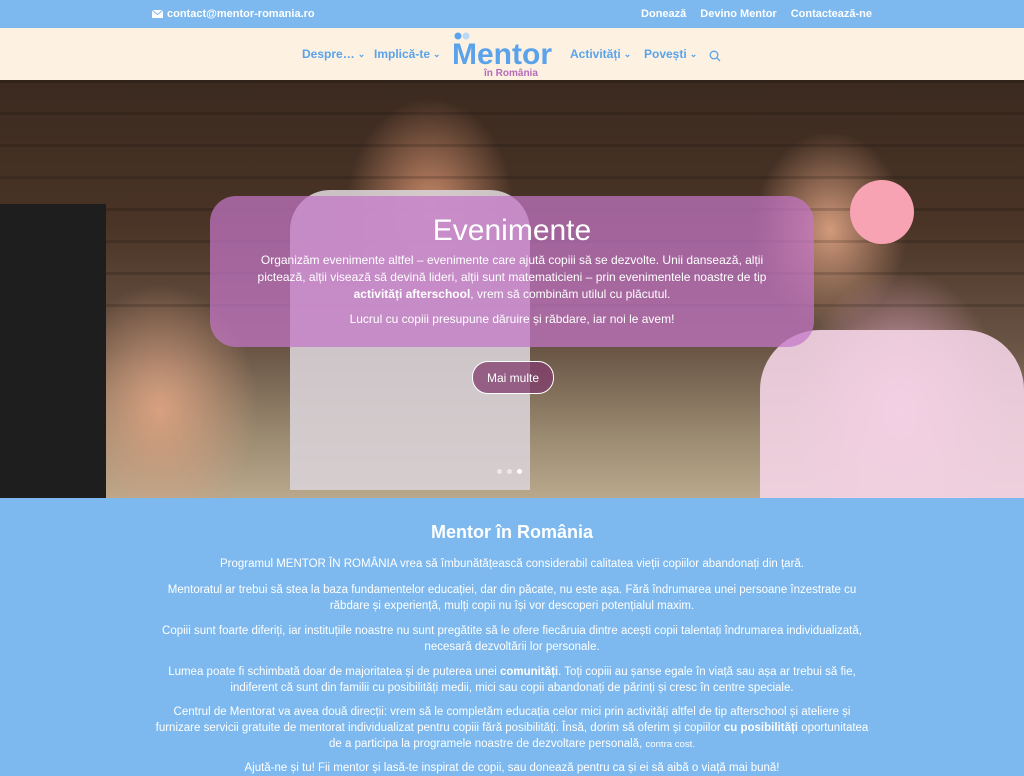  I want to click on search-icon, so click(715, 58).